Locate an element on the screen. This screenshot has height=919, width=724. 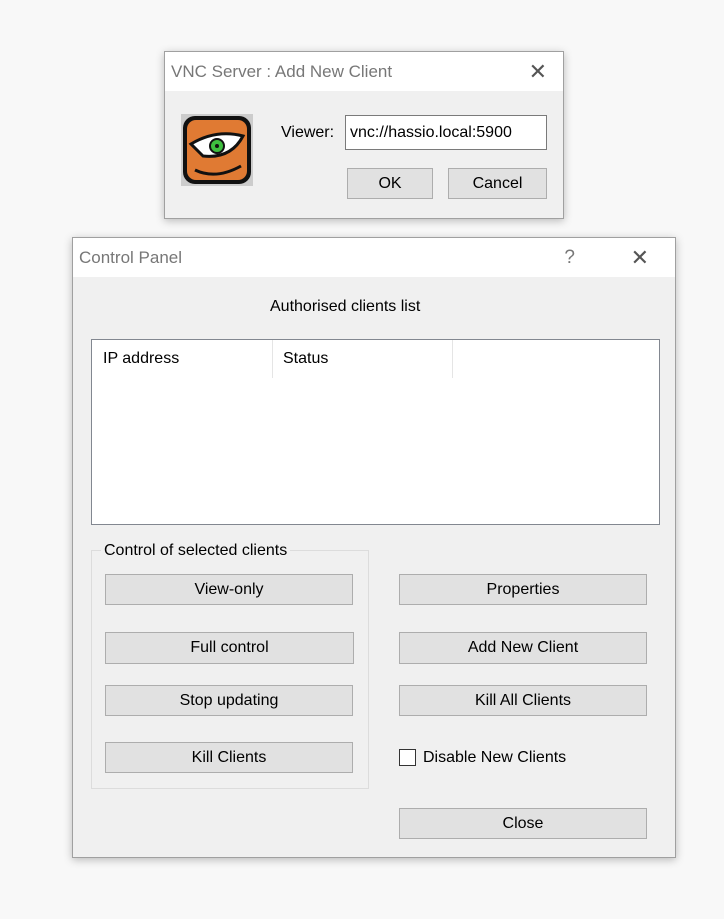
group-label: Control of selected clients is located at coordinates (196, 551).